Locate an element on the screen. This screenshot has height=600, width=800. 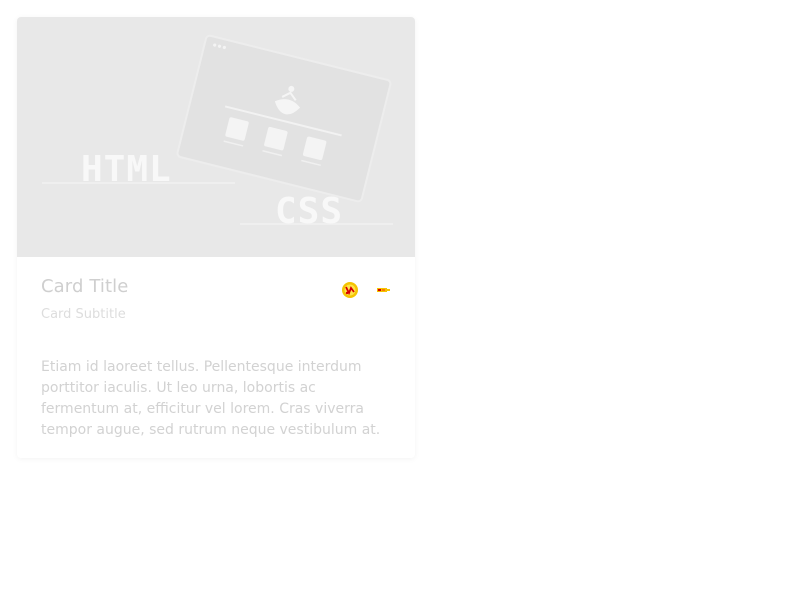
flag-button is located at coordinates (384, 290).